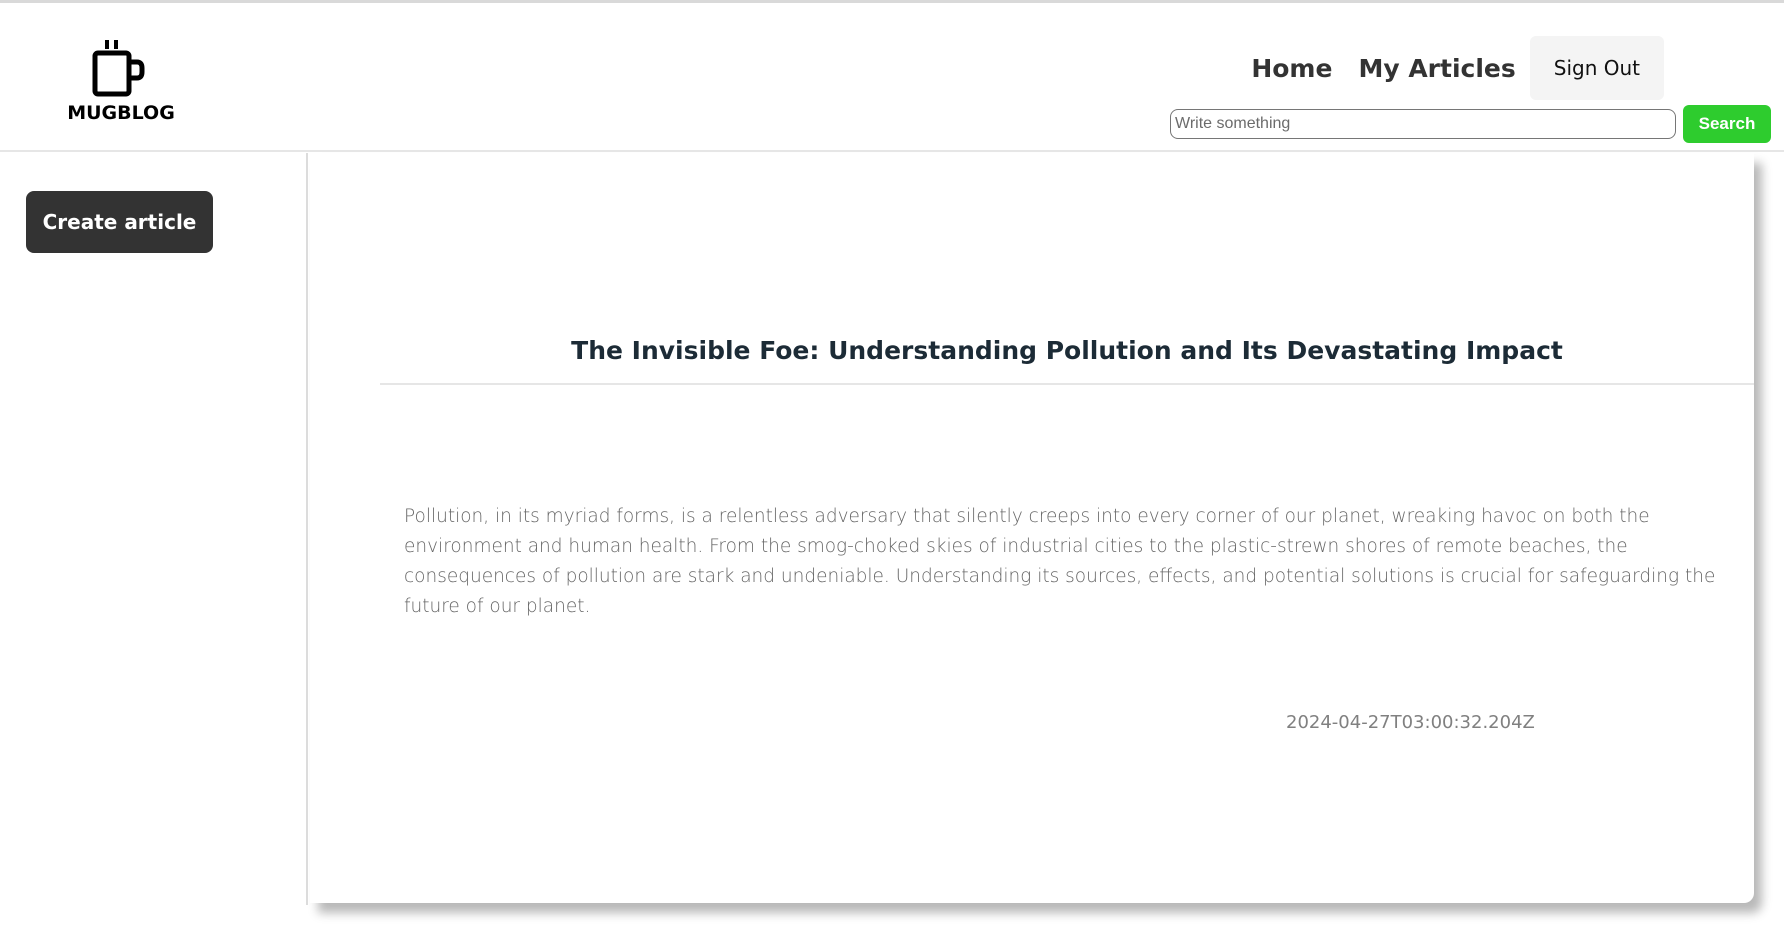 Image resolution: width=1784 pixels, height=931 pixels. Describe the element at coordinates (154, 529) in the screenshot. I see `sidebar: Create article` at that location.